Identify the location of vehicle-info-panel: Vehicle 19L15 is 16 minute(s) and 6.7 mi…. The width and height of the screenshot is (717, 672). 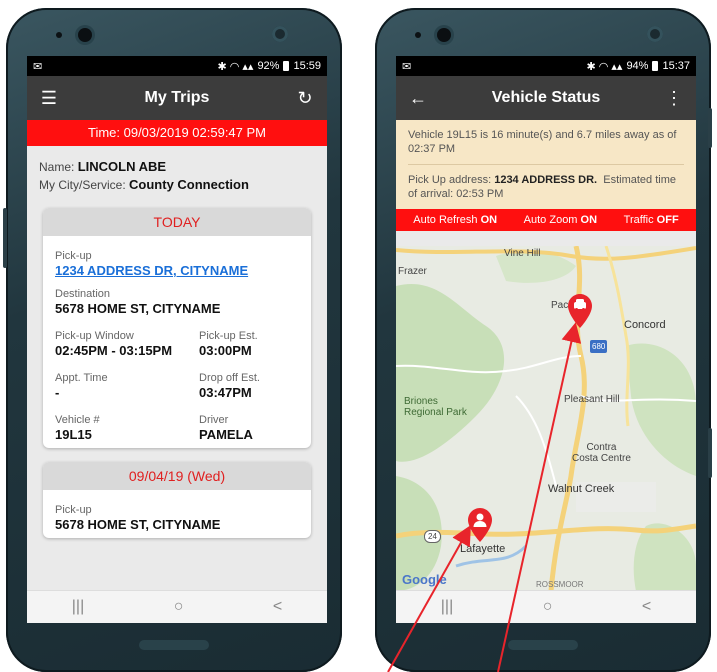
(546, 164).